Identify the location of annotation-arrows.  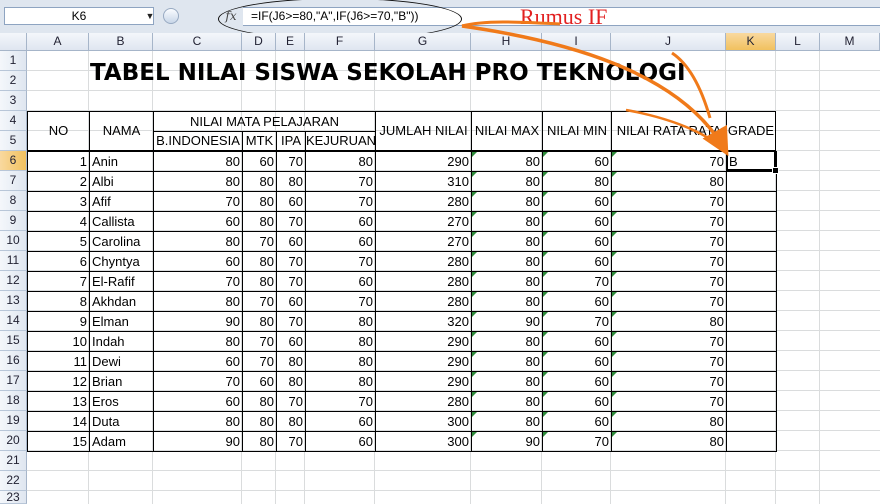
(595, 88).